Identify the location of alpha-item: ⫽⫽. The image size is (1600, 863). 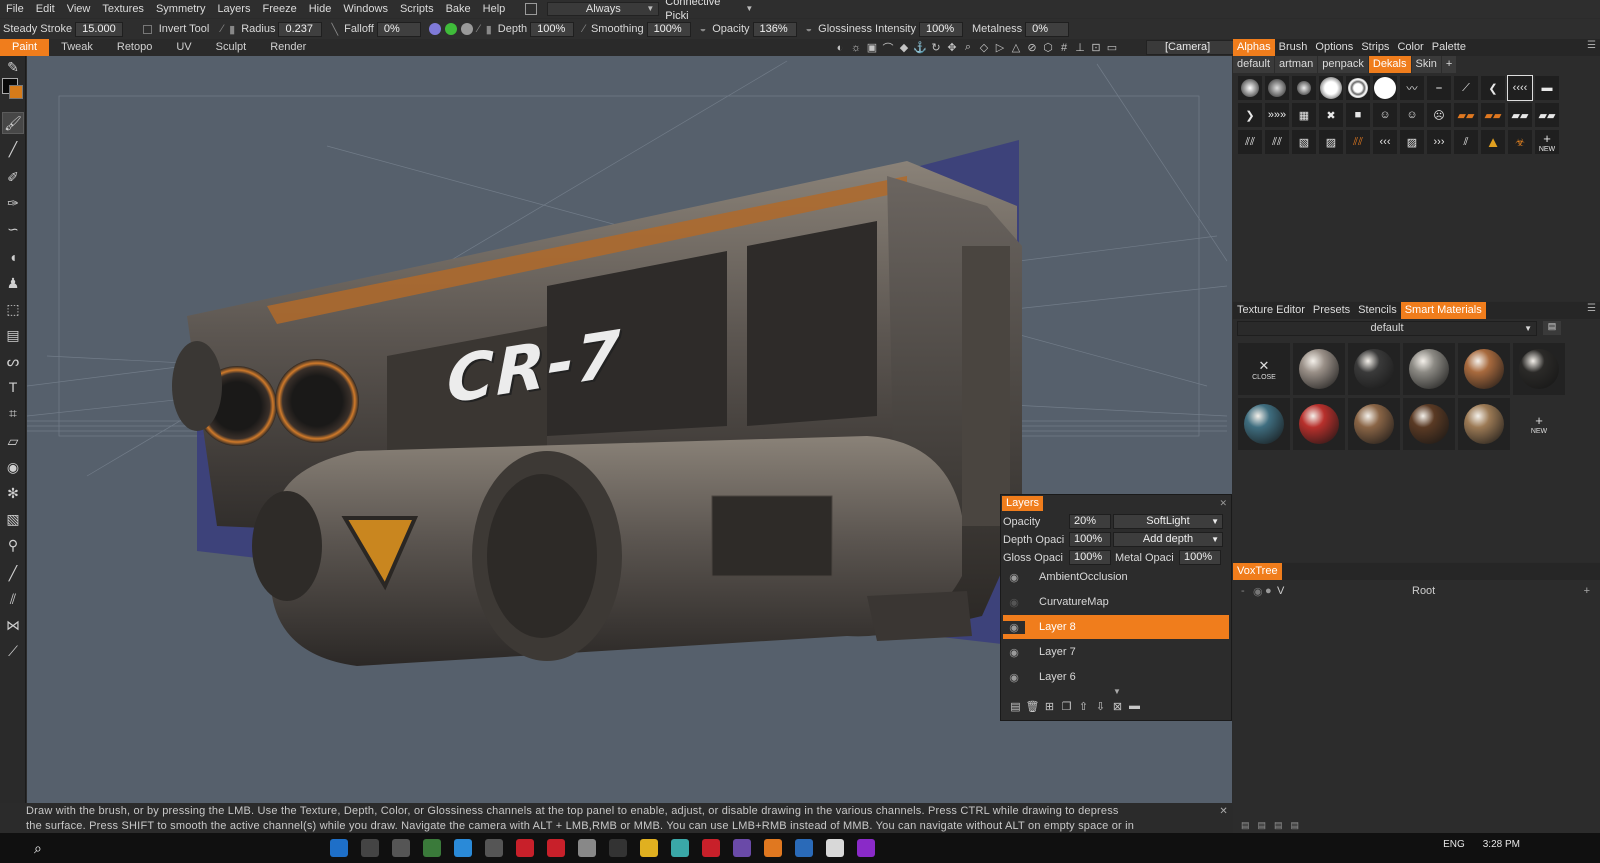
(1277, 142).